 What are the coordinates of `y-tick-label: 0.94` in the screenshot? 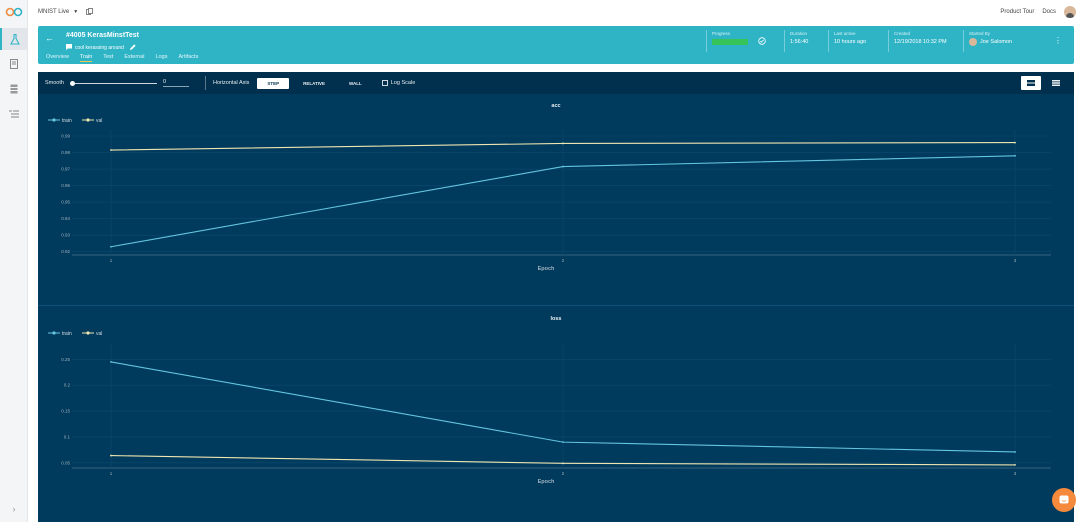 It's located at (65, 218).